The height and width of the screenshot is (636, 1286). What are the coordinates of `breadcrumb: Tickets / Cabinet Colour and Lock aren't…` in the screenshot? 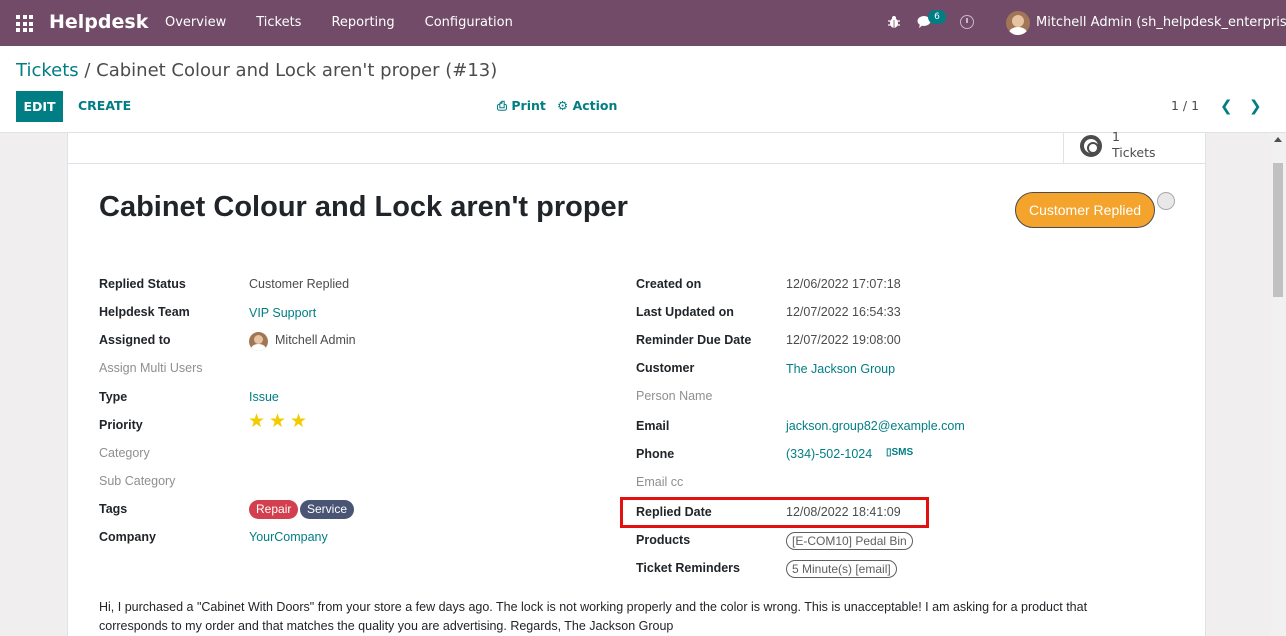 It's located at (256, 70).